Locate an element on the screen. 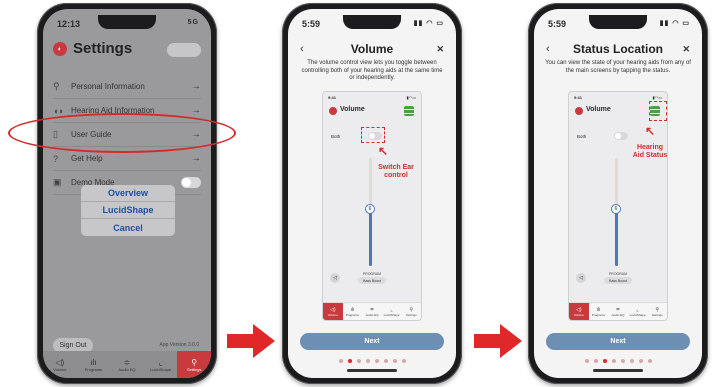 The image size is (716, 387). lucidshape-option: LucidShape is located at coordinates (128, 210).